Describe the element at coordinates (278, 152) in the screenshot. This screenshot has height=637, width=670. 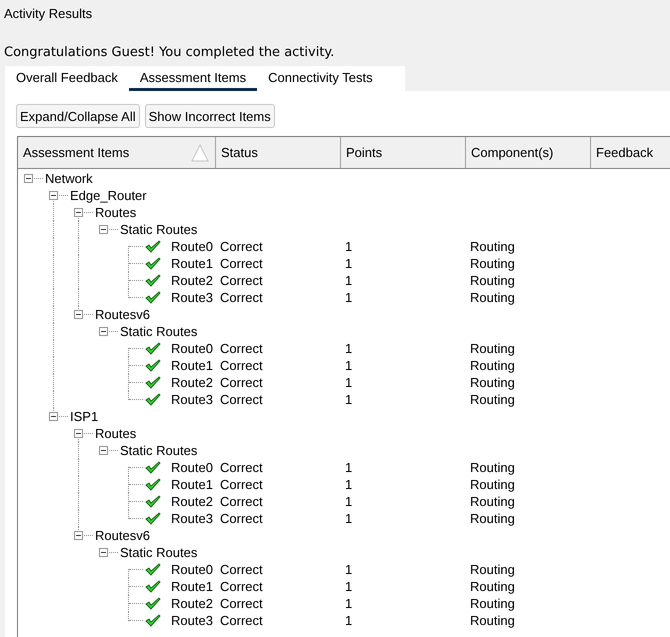
I see `column-header: Status` at that location.